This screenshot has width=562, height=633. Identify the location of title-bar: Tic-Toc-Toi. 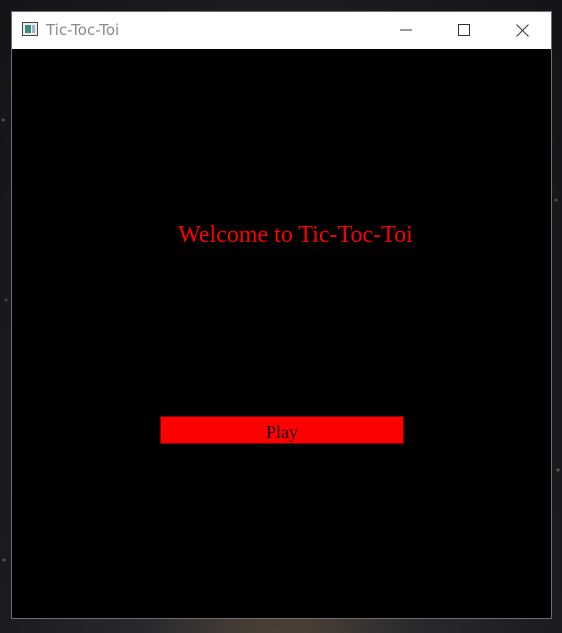
(281, 30).